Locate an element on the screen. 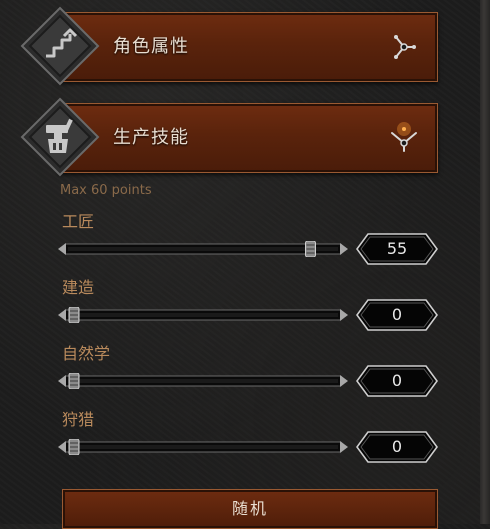  value-naturalism: 0 is located at coordinates (397, 380).